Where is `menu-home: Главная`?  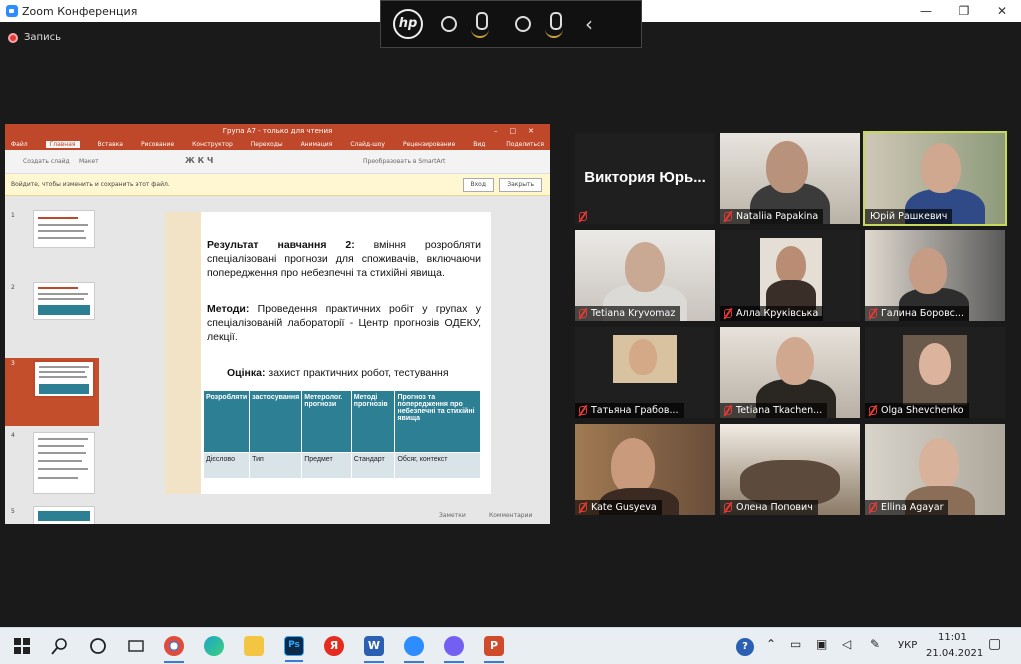 menu-home: Главная is located at coordinates (62, 144).